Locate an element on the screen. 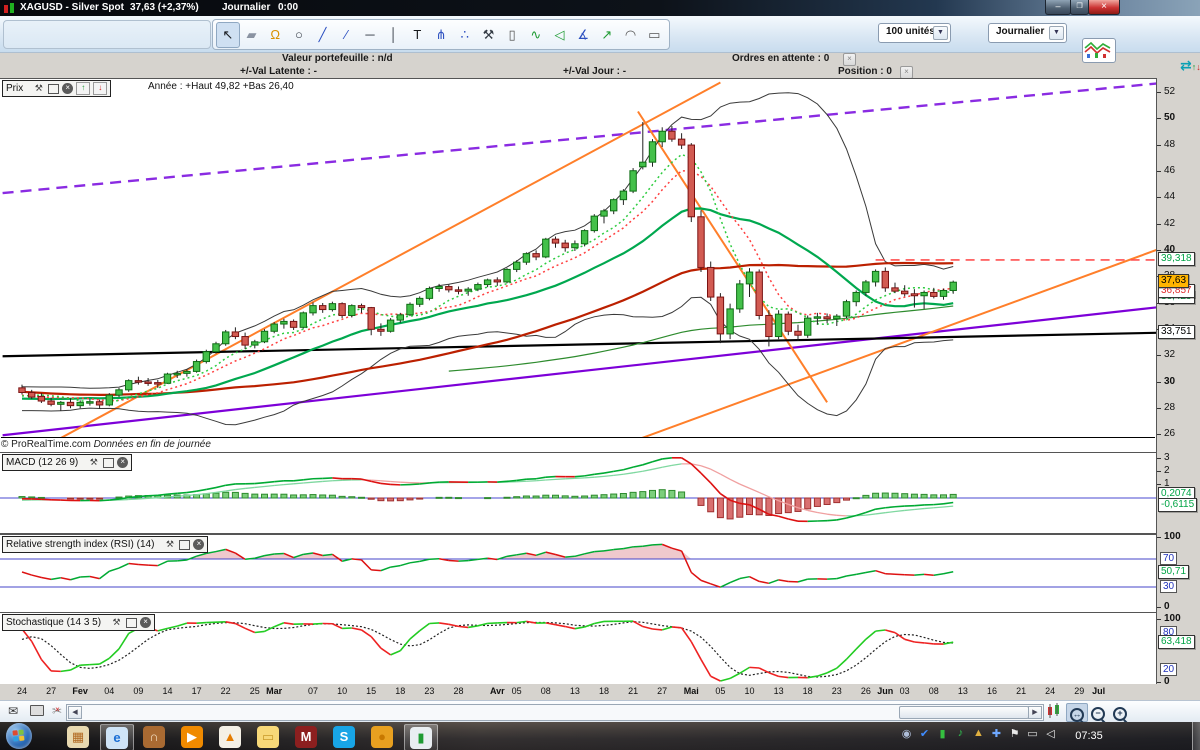  rectangle-select-tool-icon: ▭ is located at coordinates (654, 35).